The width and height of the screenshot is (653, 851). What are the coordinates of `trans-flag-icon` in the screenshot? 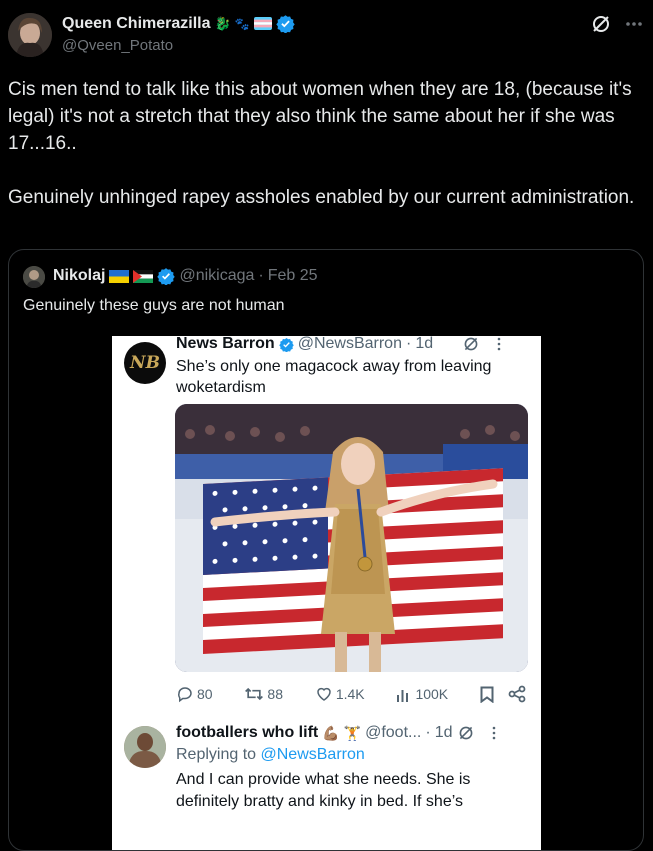 It's located at (262, 23).